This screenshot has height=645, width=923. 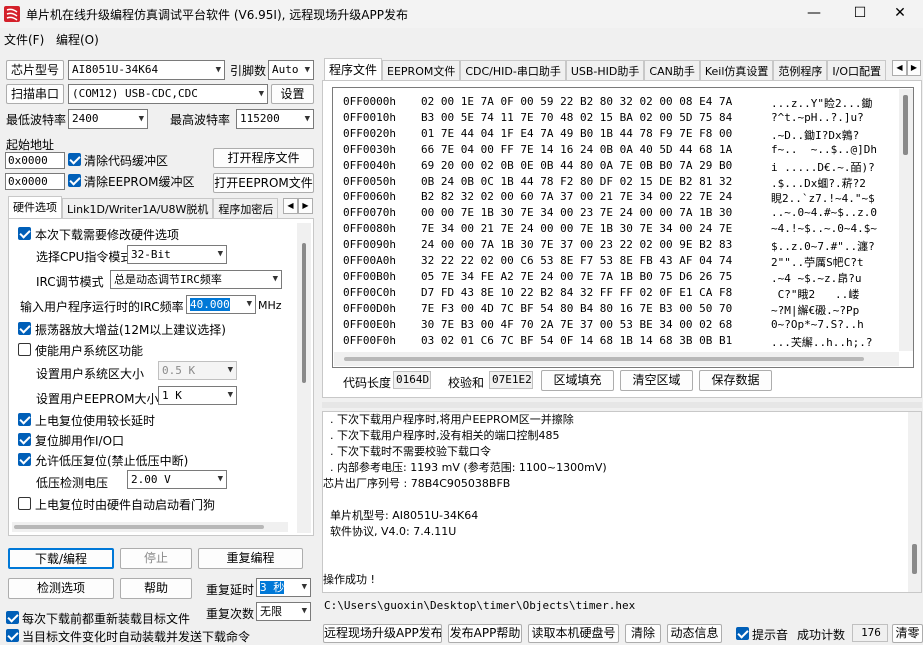 What do you see at coordinates (24, 349) in the screenshot?
I see `user-system-area-checkbox` at bounding box center [24, 349].